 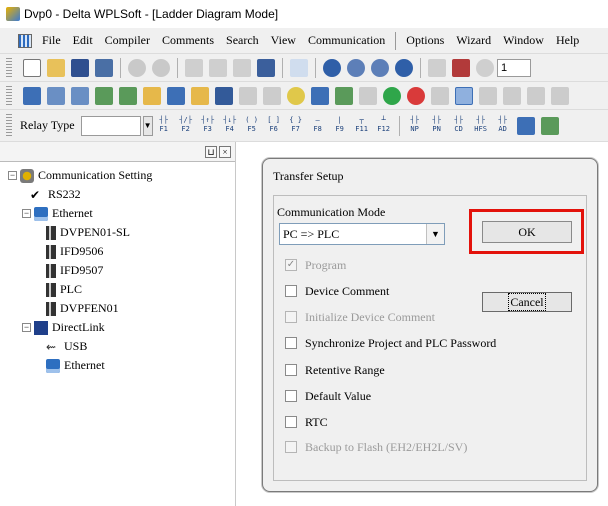 What do you see at coordinates (425, 40) in the screenshot?
I see `menu-options: Options` at bounding box center [425, 40].